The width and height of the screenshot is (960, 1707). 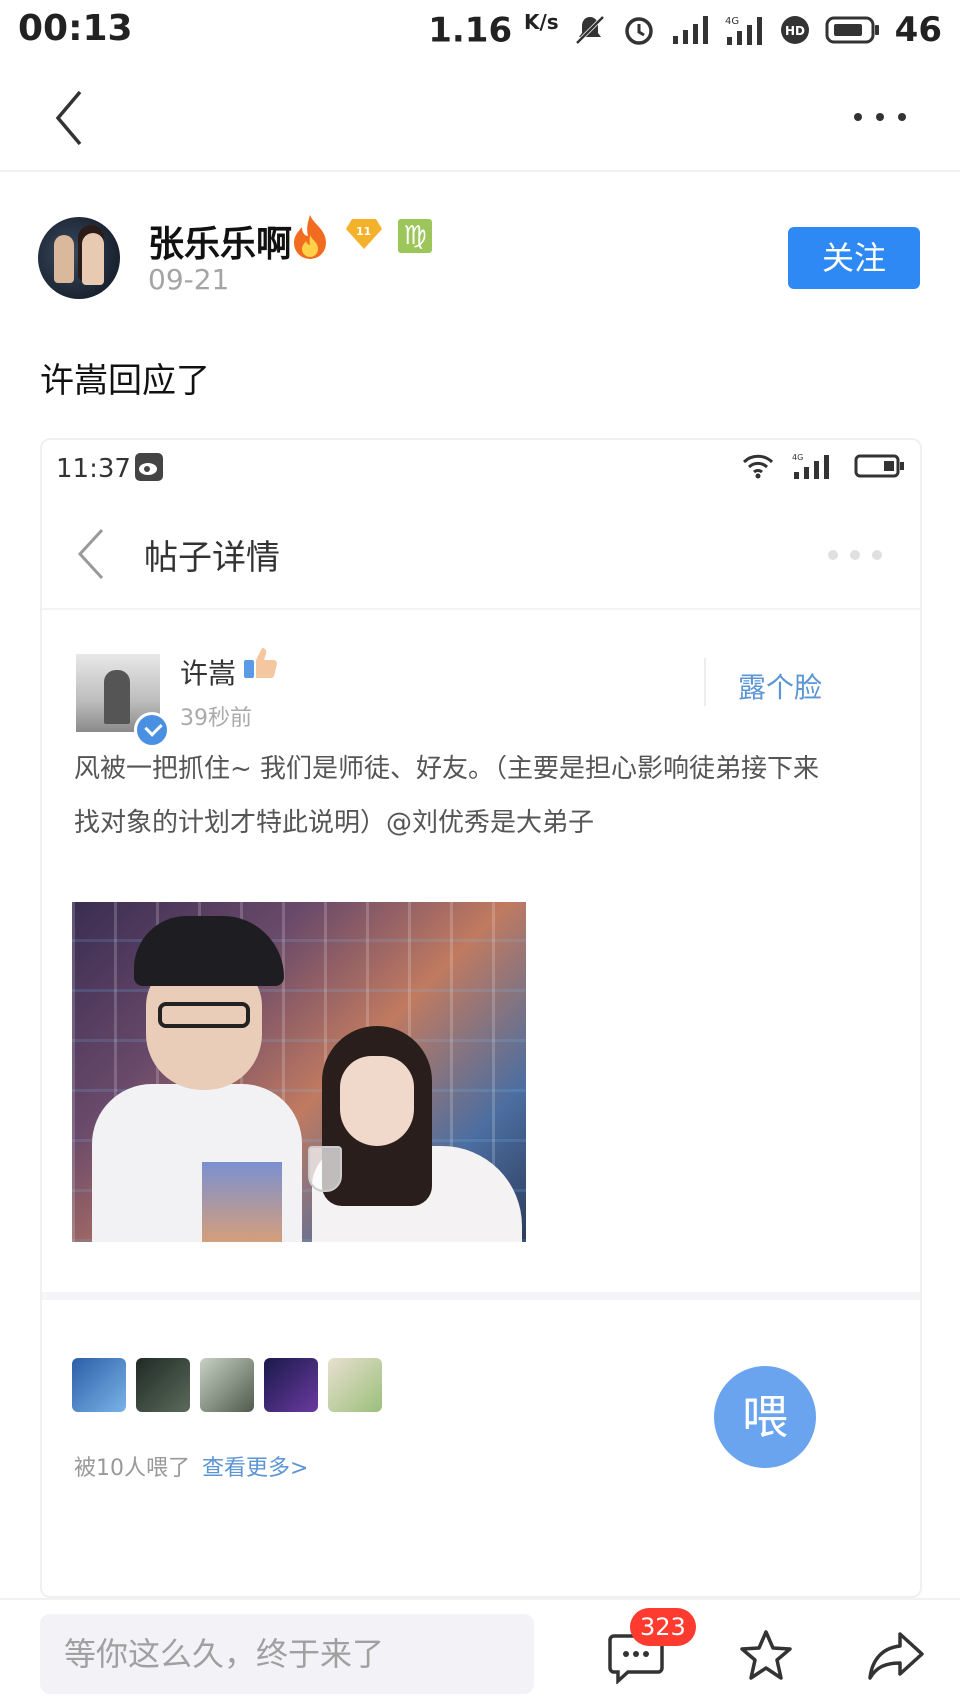 I want to click on photo-person-man, so click(x=197, y=1079).